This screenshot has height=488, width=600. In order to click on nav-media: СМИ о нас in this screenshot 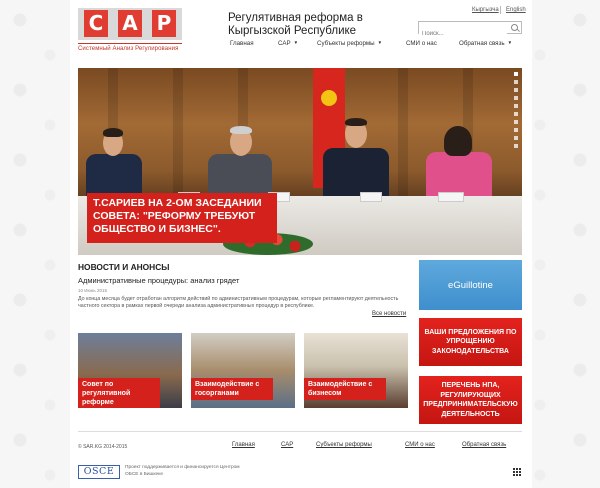, I will do `click(421, 43)`.